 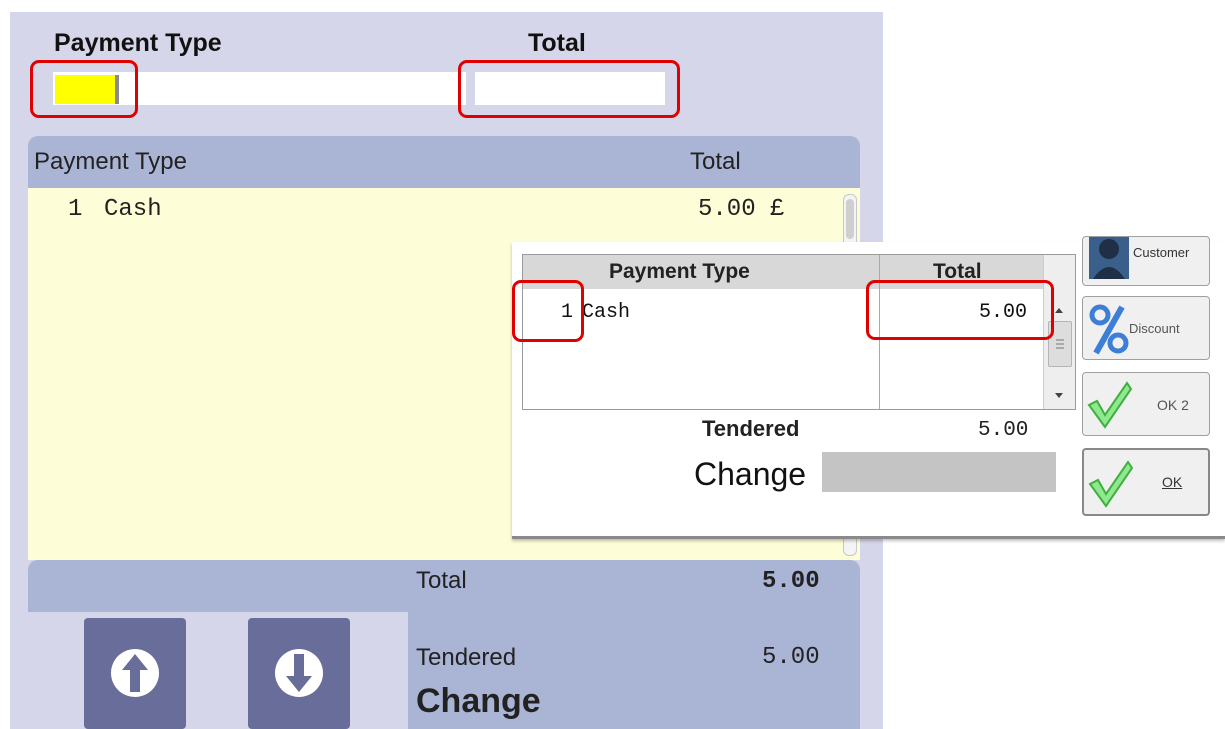 I want to click on tendered-value: 5.00, so click(x=791, y=657).